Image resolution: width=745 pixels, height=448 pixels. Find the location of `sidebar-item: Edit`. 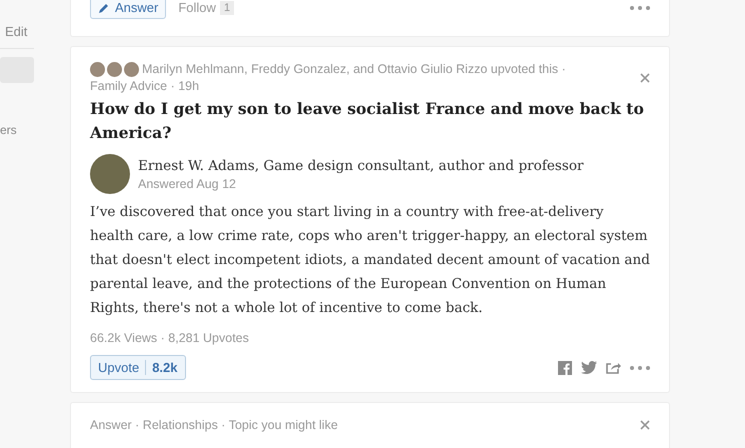

sidebar-item: Edit is located at coordinates (17, 32).